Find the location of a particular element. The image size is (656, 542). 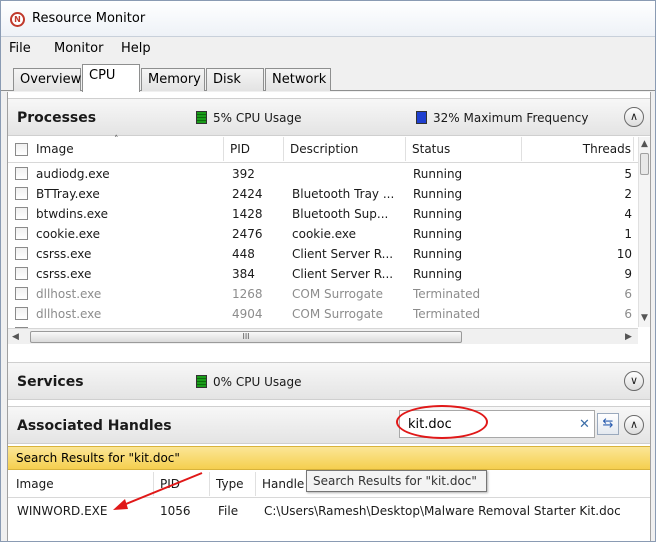

annotation-arrow-icon is located at coordinates (158, 491).